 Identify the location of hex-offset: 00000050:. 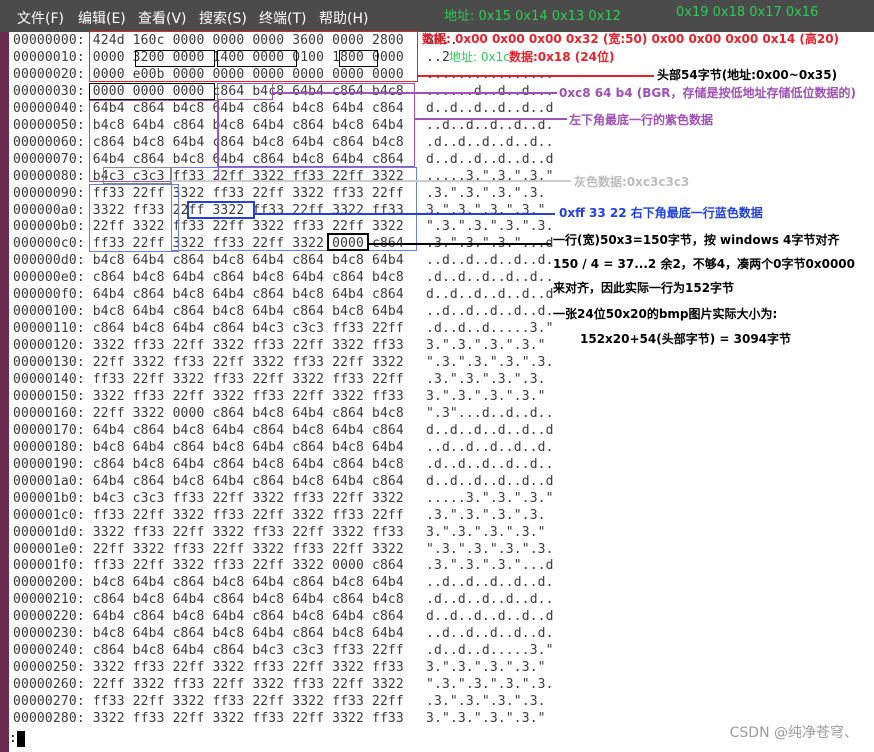
(49, 125).